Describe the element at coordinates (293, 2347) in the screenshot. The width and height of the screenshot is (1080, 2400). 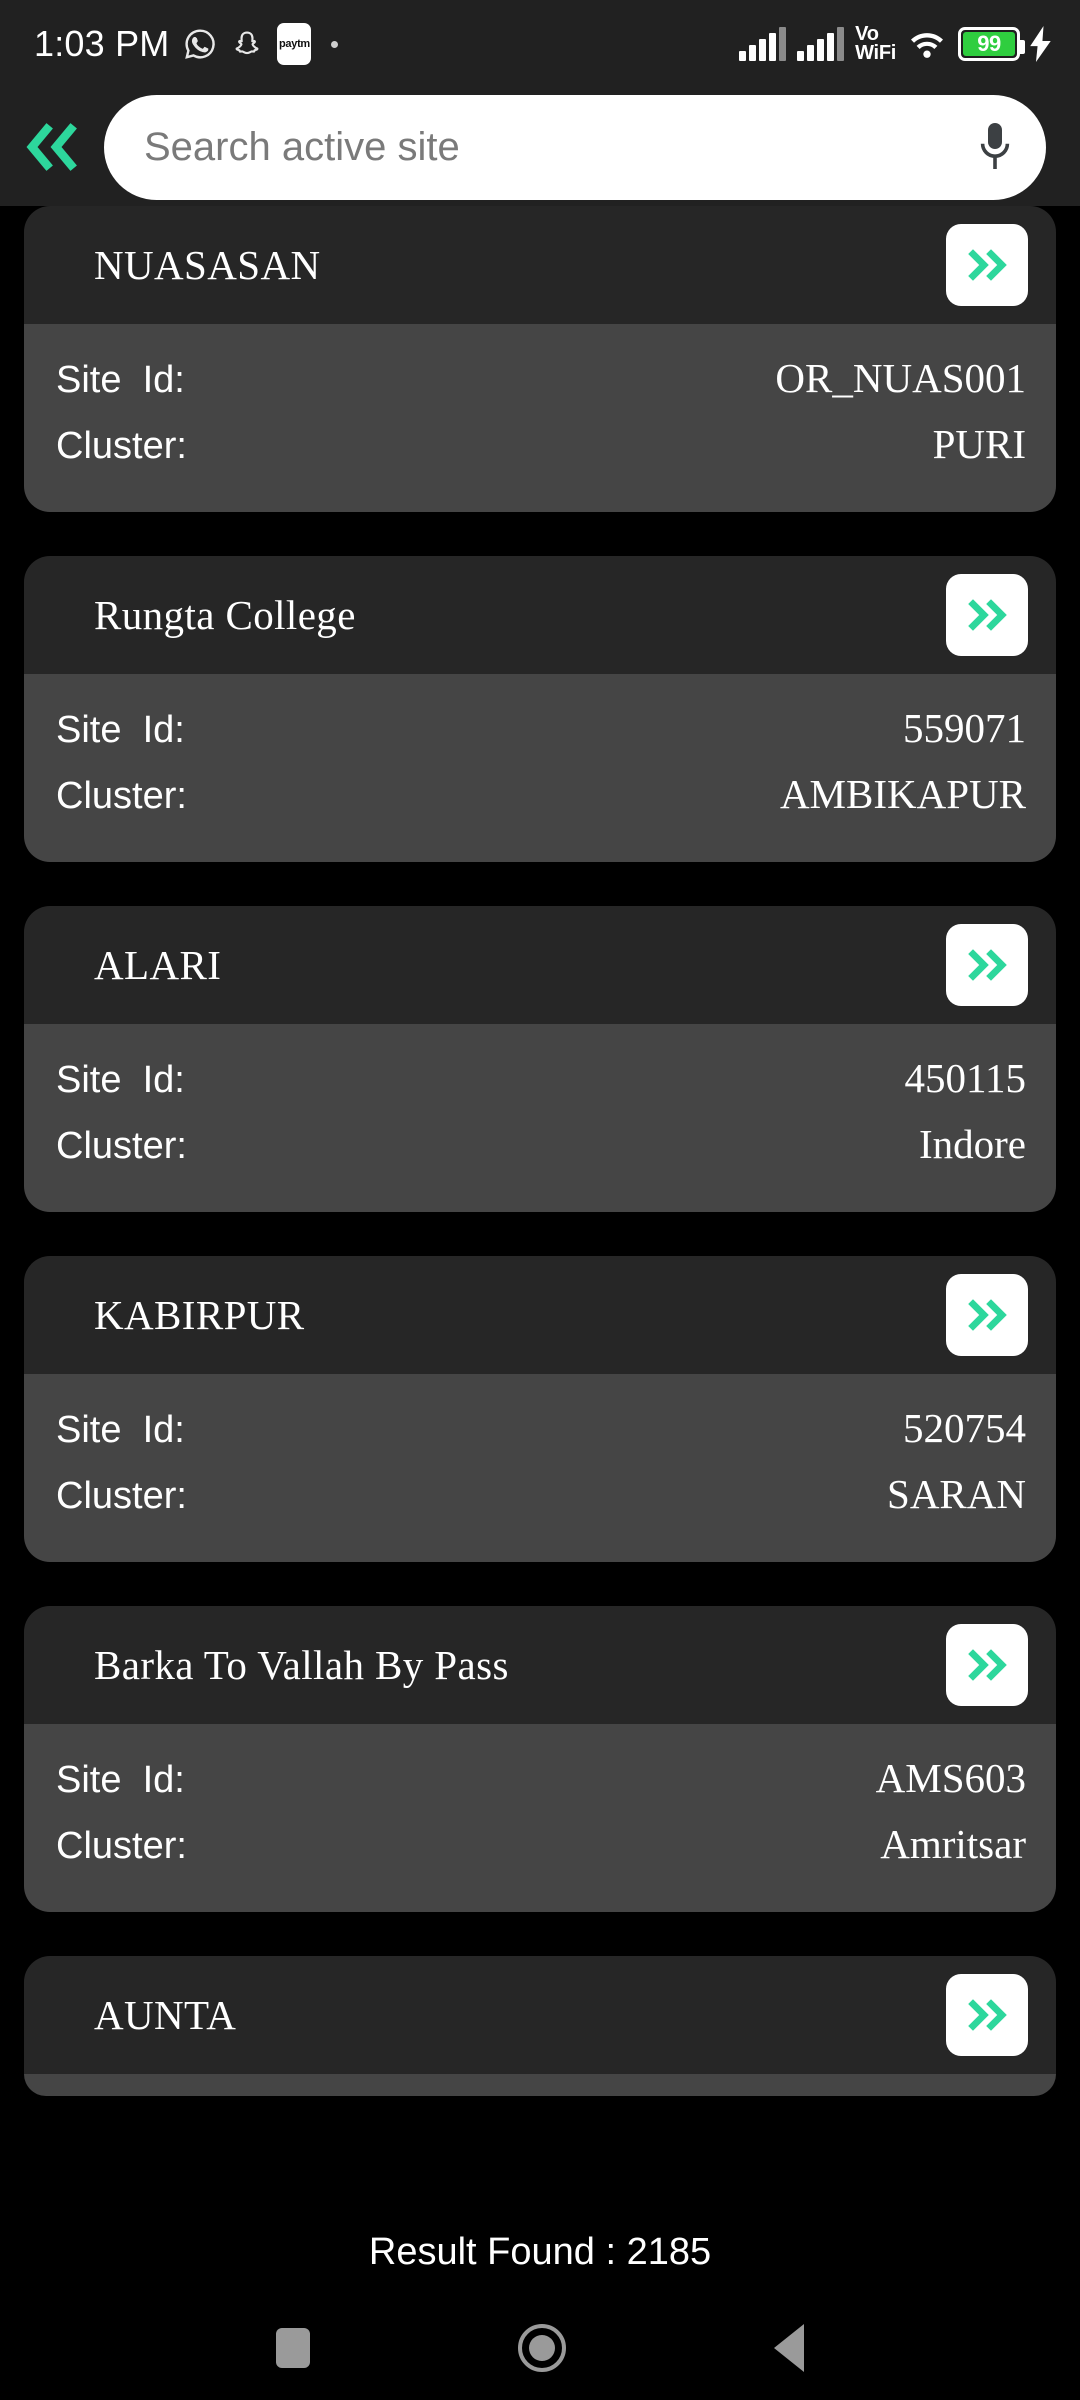
I see `recents-square-icon` at that location.